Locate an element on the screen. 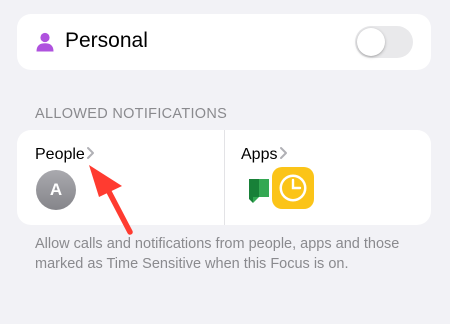 Image resolution: width=450 pixels, height=324 pixels. avatar-initial: A is located at coordinates (56, 189).